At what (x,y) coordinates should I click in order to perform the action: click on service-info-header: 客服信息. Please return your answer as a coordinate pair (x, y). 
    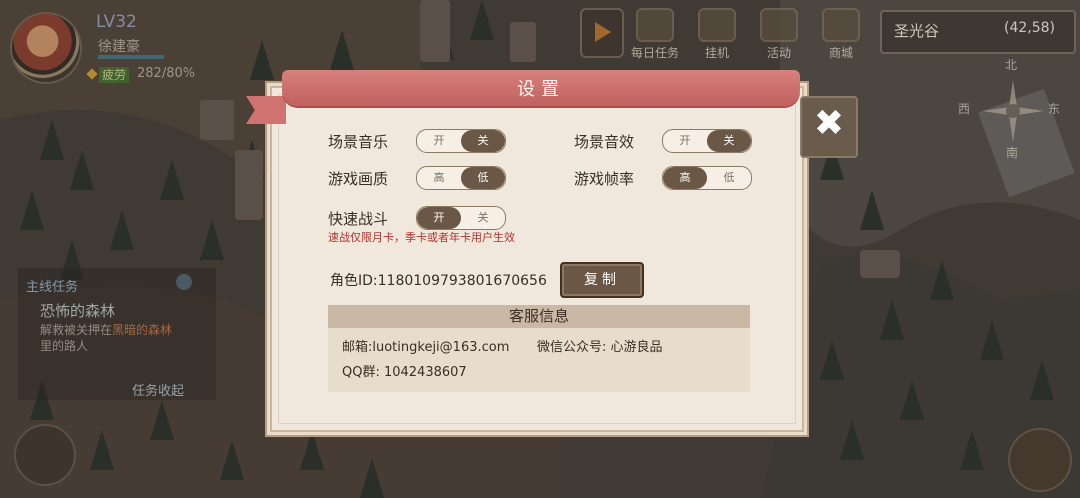
    Looking at the image, I should click on (539, 316).